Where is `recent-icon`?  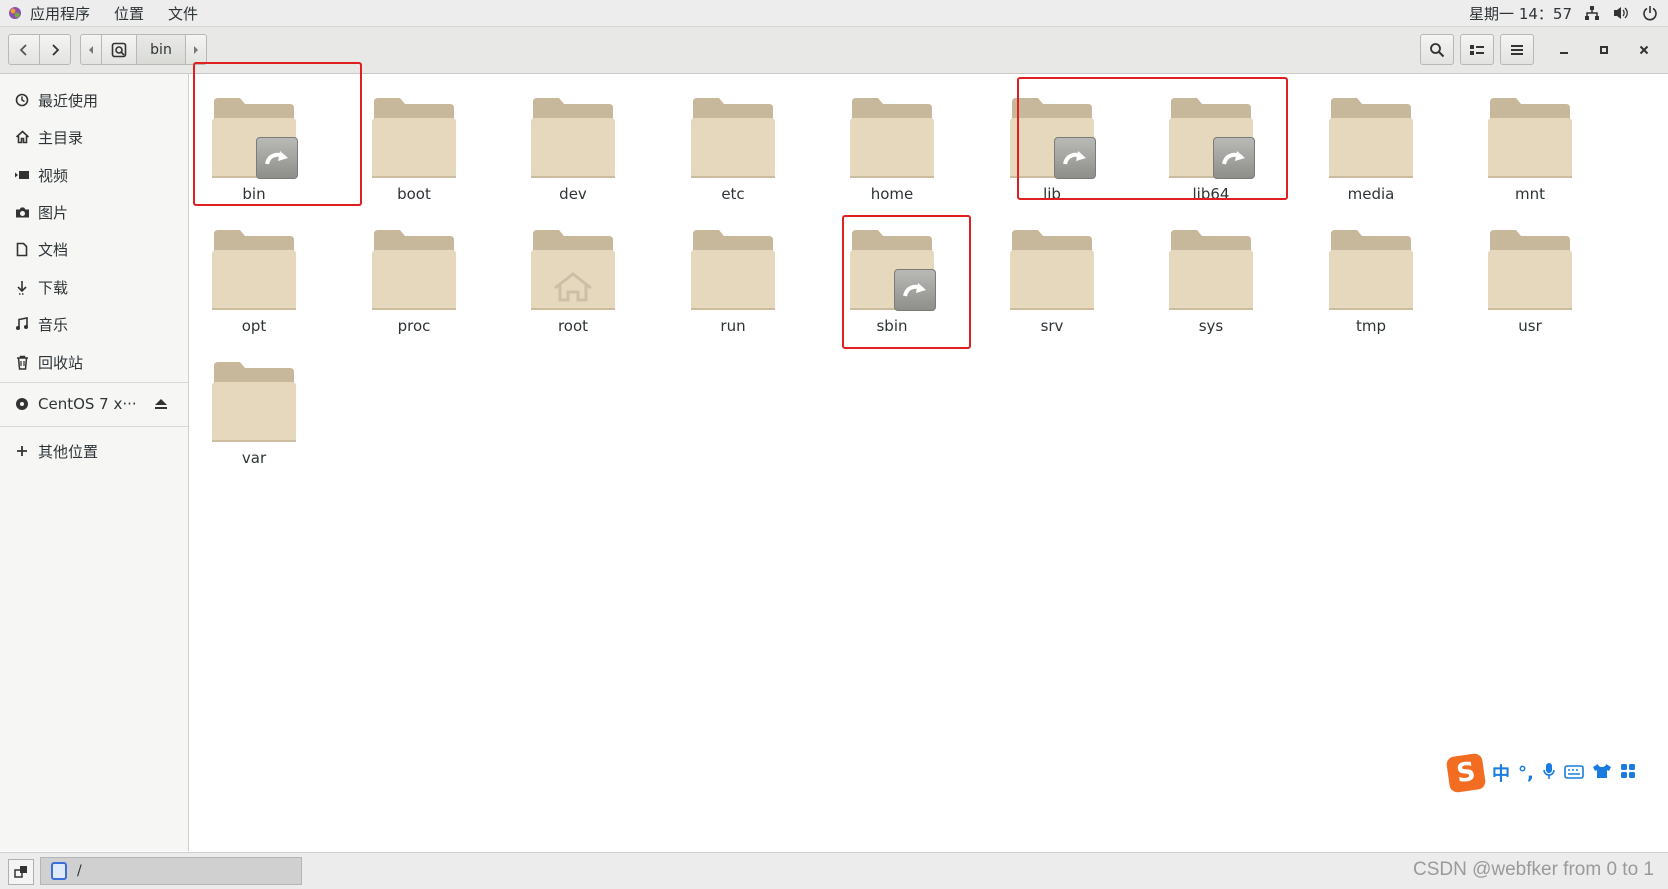 recent-icon is located at coordinates (22, 100).